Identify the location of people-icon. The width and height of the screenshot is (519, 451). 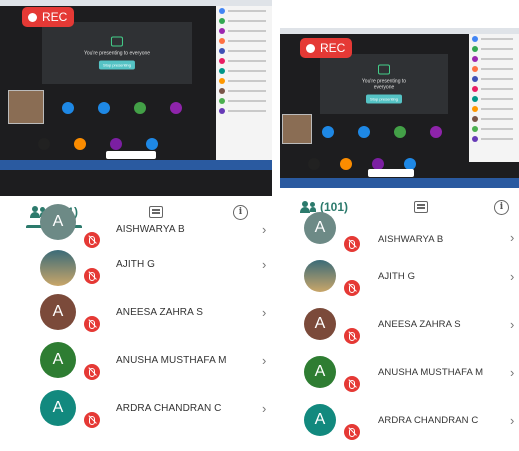
(308, 207).